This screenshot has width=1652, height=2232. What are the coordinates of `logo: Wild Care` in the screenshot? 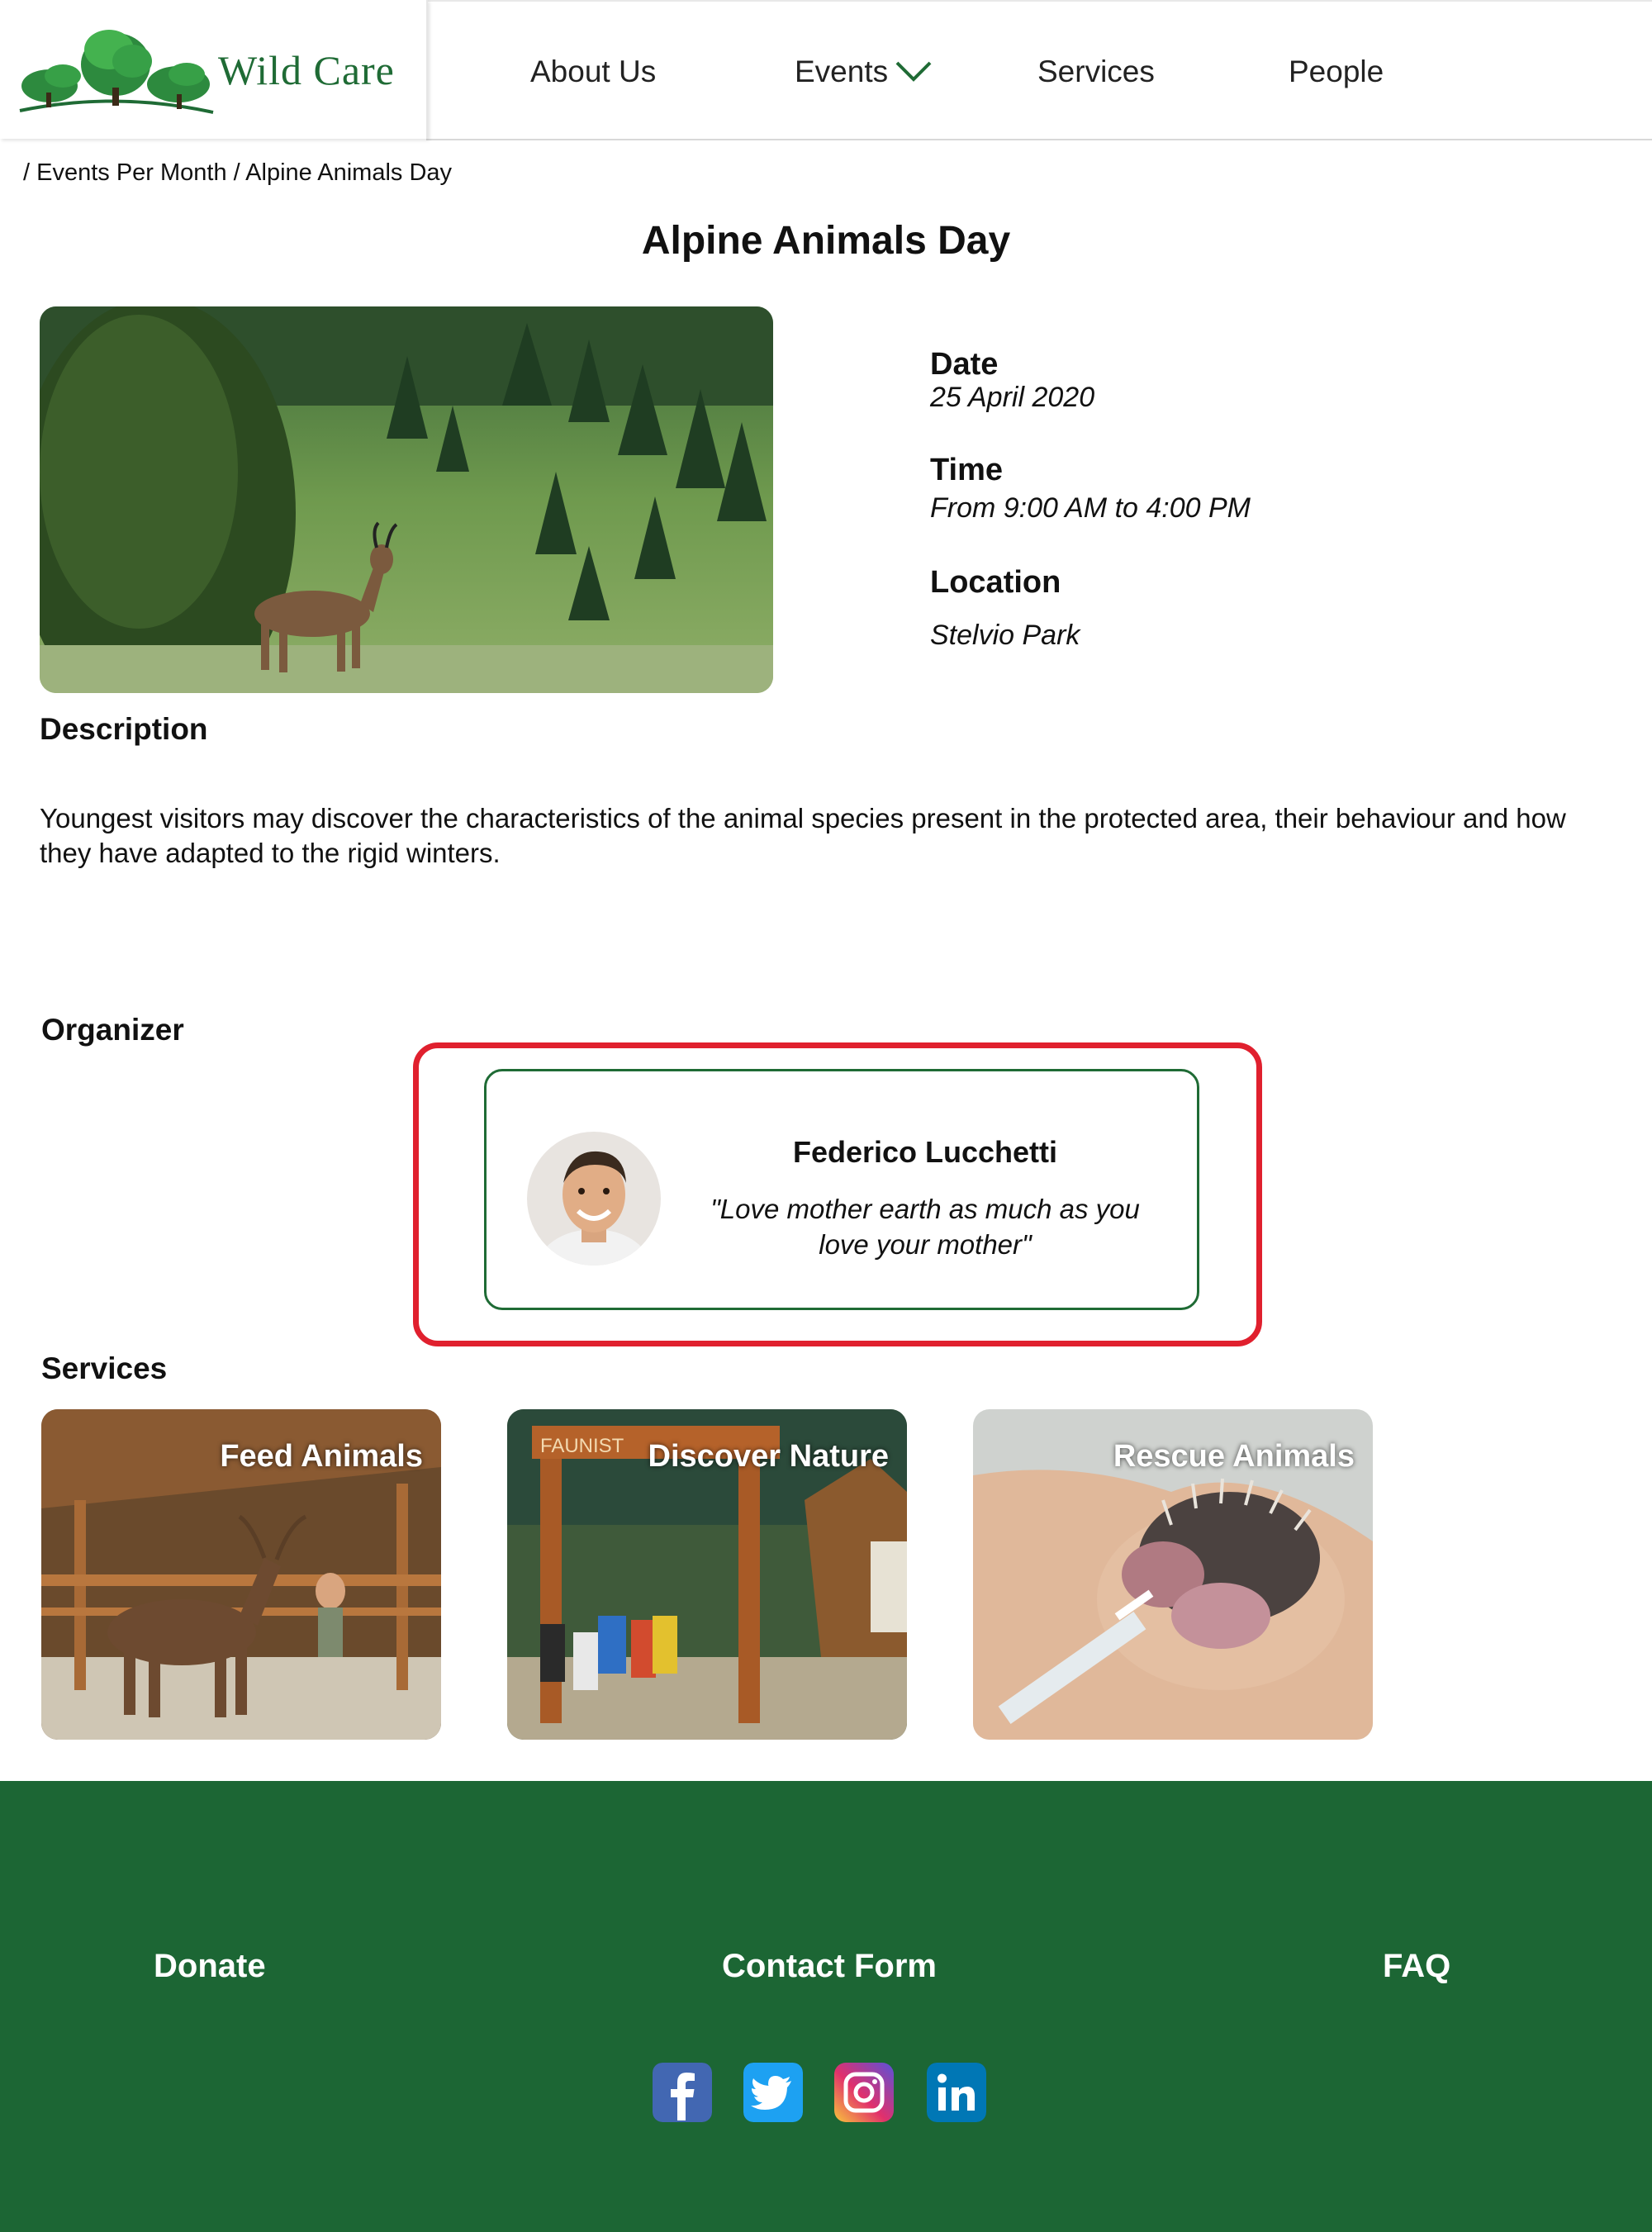 It's located at (214, 69).